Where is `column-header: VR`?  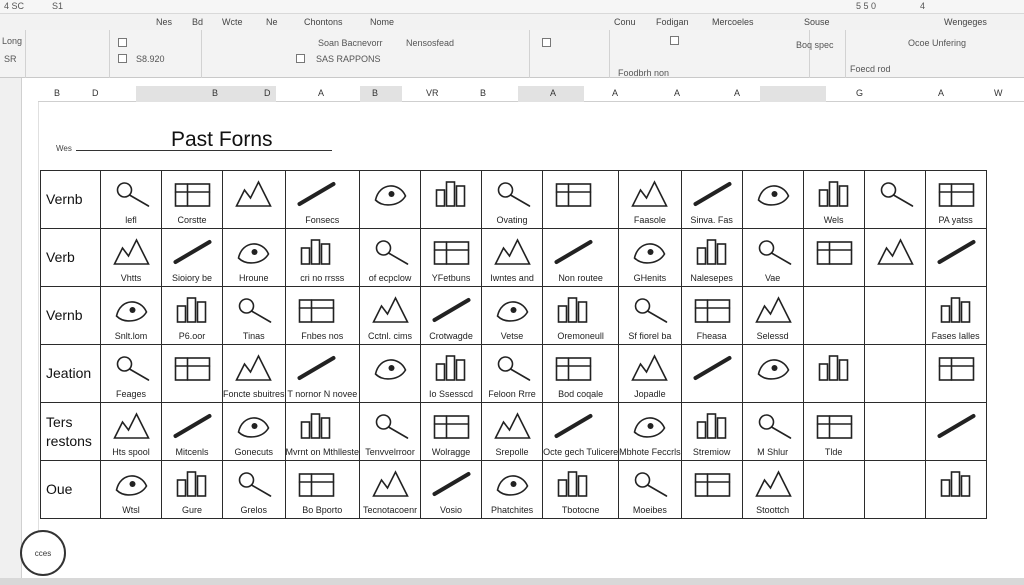
column-header: VR is located at coordinates (432, 93).